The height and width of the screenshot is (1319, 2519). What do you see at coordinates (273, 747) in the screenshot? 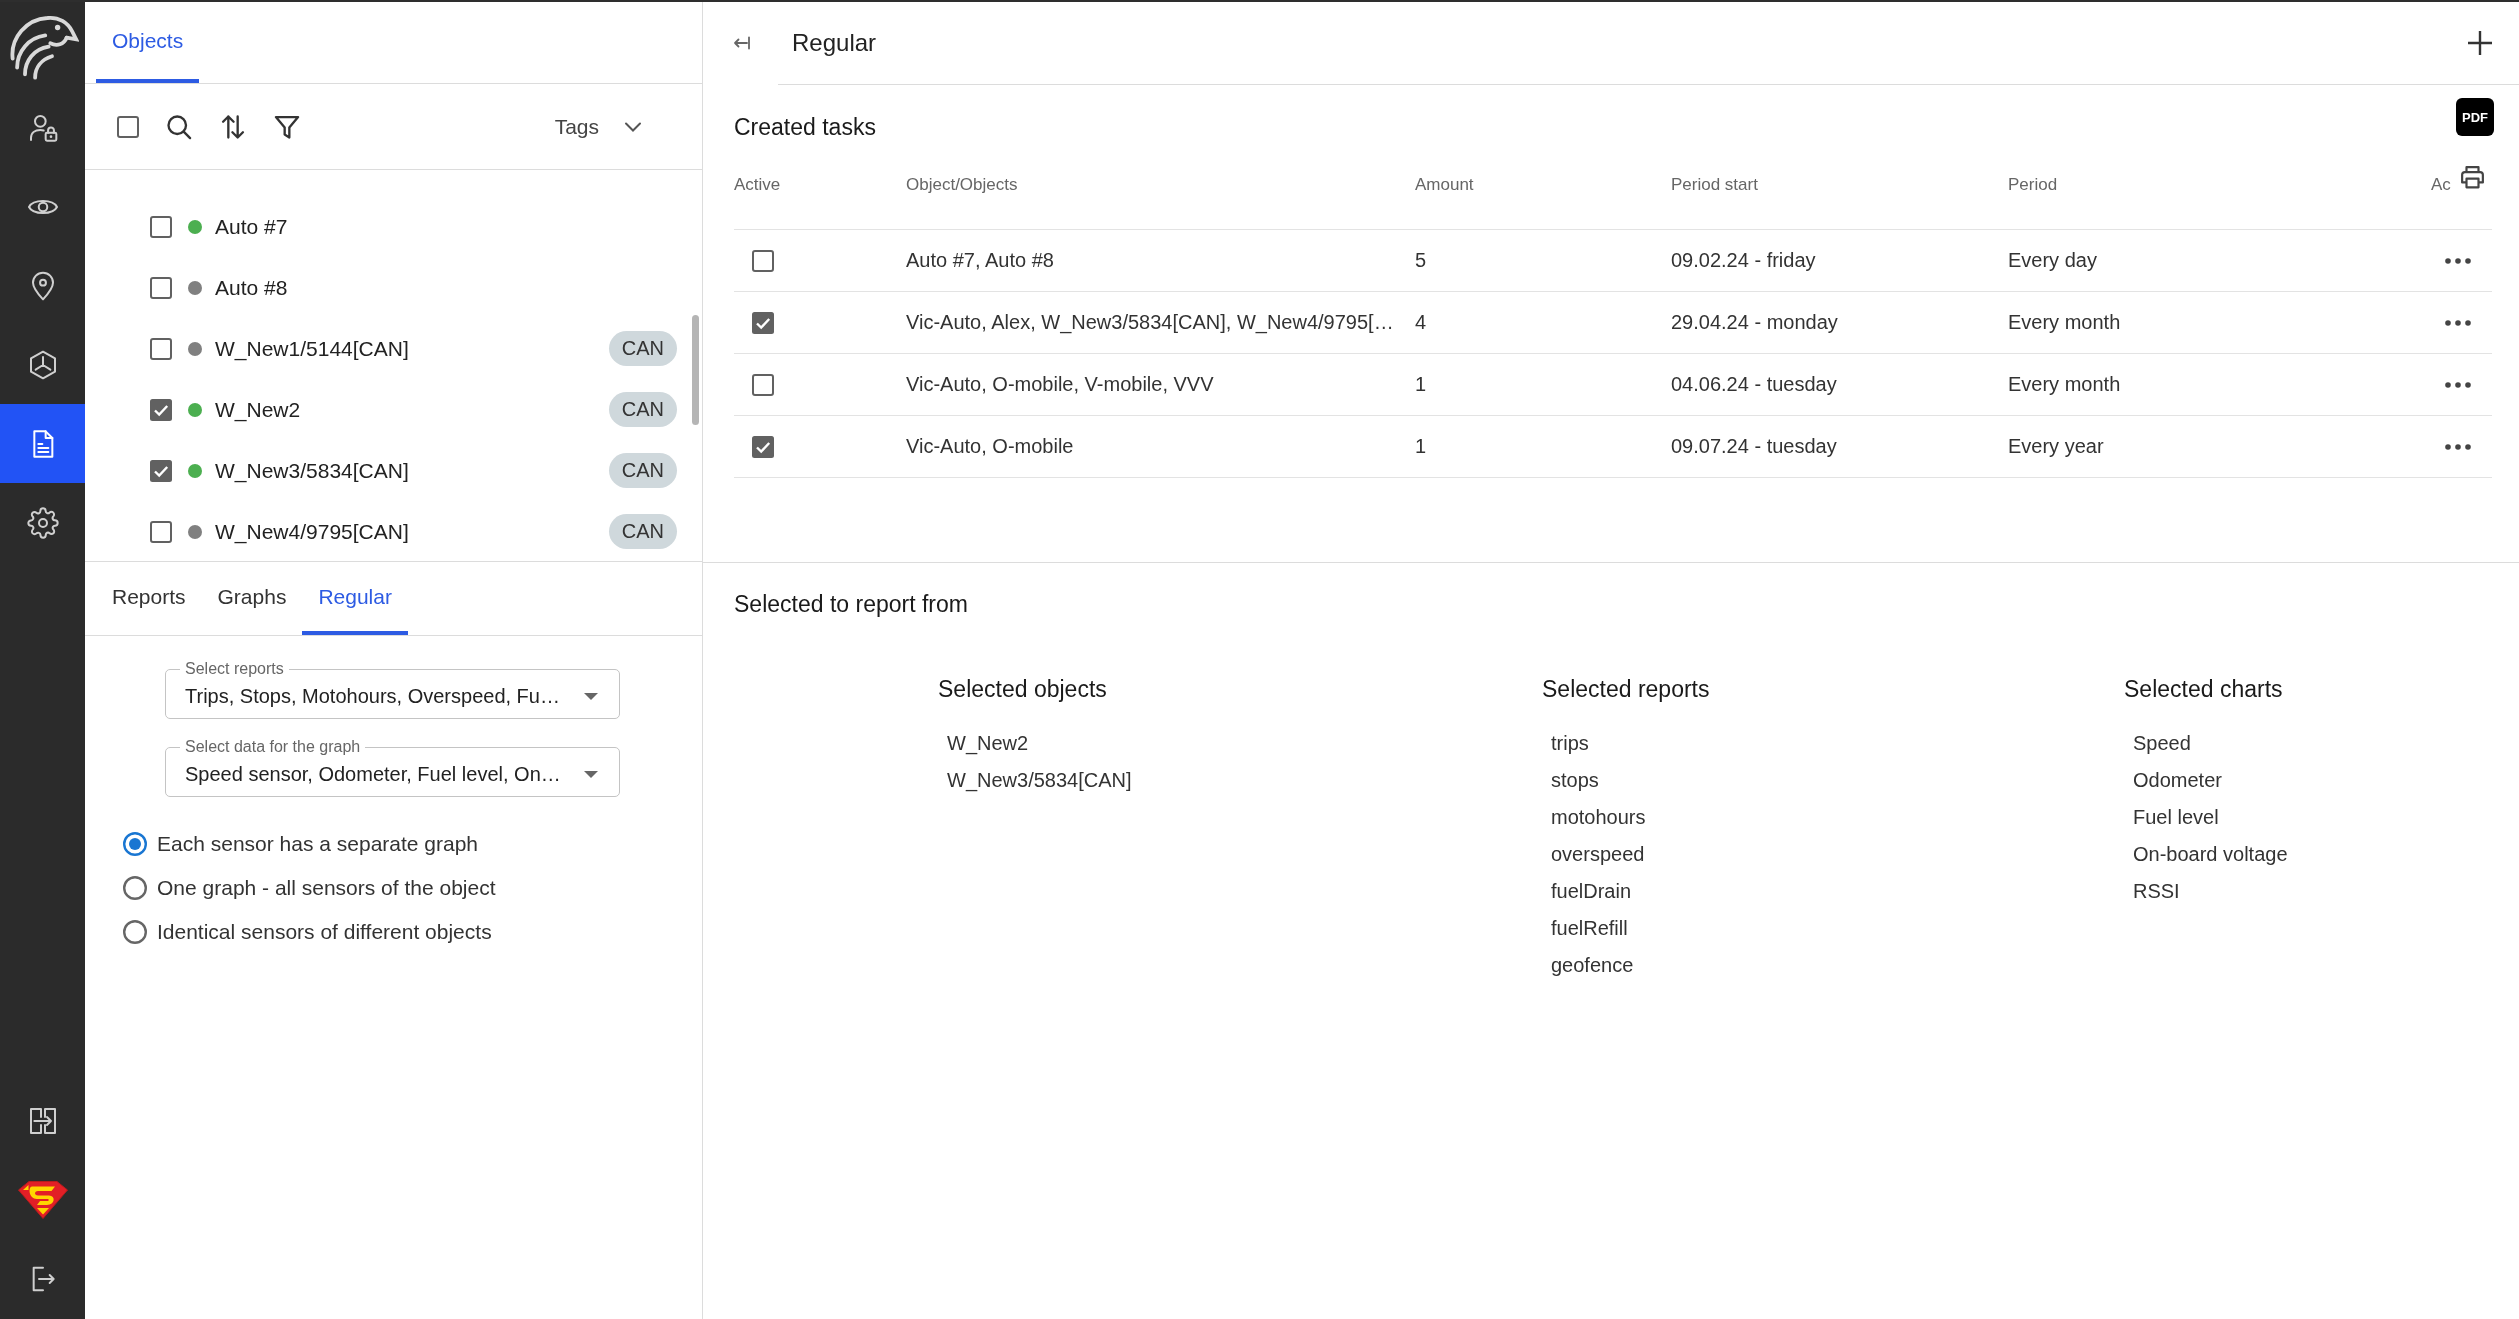
I see `field-label: Select data for the graph` at bounding box center [273, 747].